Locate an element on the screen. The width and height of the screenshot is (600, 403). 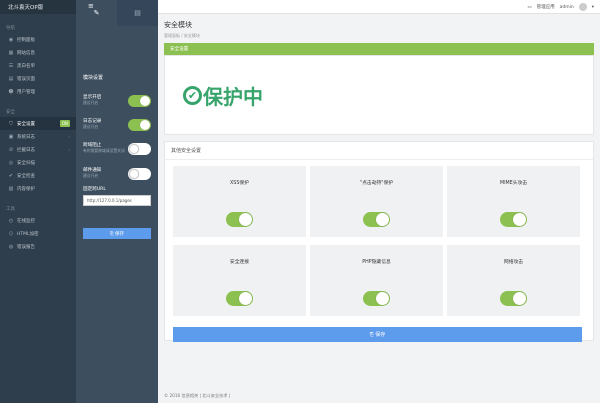
breadcrumb: 管理面板 / 安全模块 is located at coordinates (182, 35).